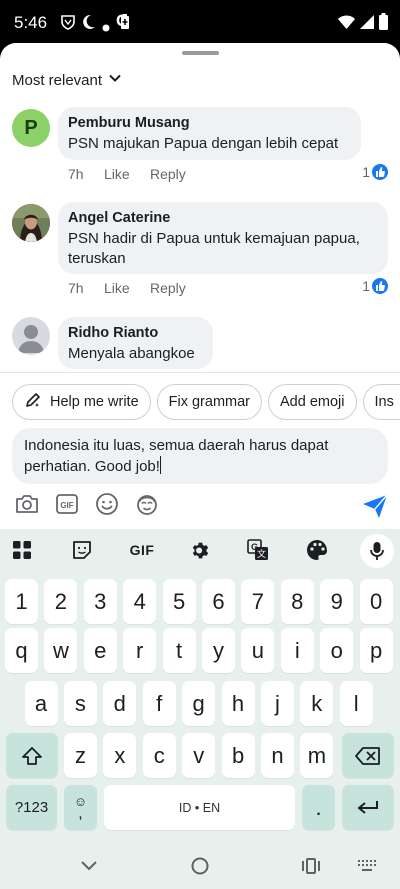 This screenshot has width=400, height=889. What do you see at coordinates (277, 703) in the screenshot?
I see `key-j: j` at bounding box center [277, 703].